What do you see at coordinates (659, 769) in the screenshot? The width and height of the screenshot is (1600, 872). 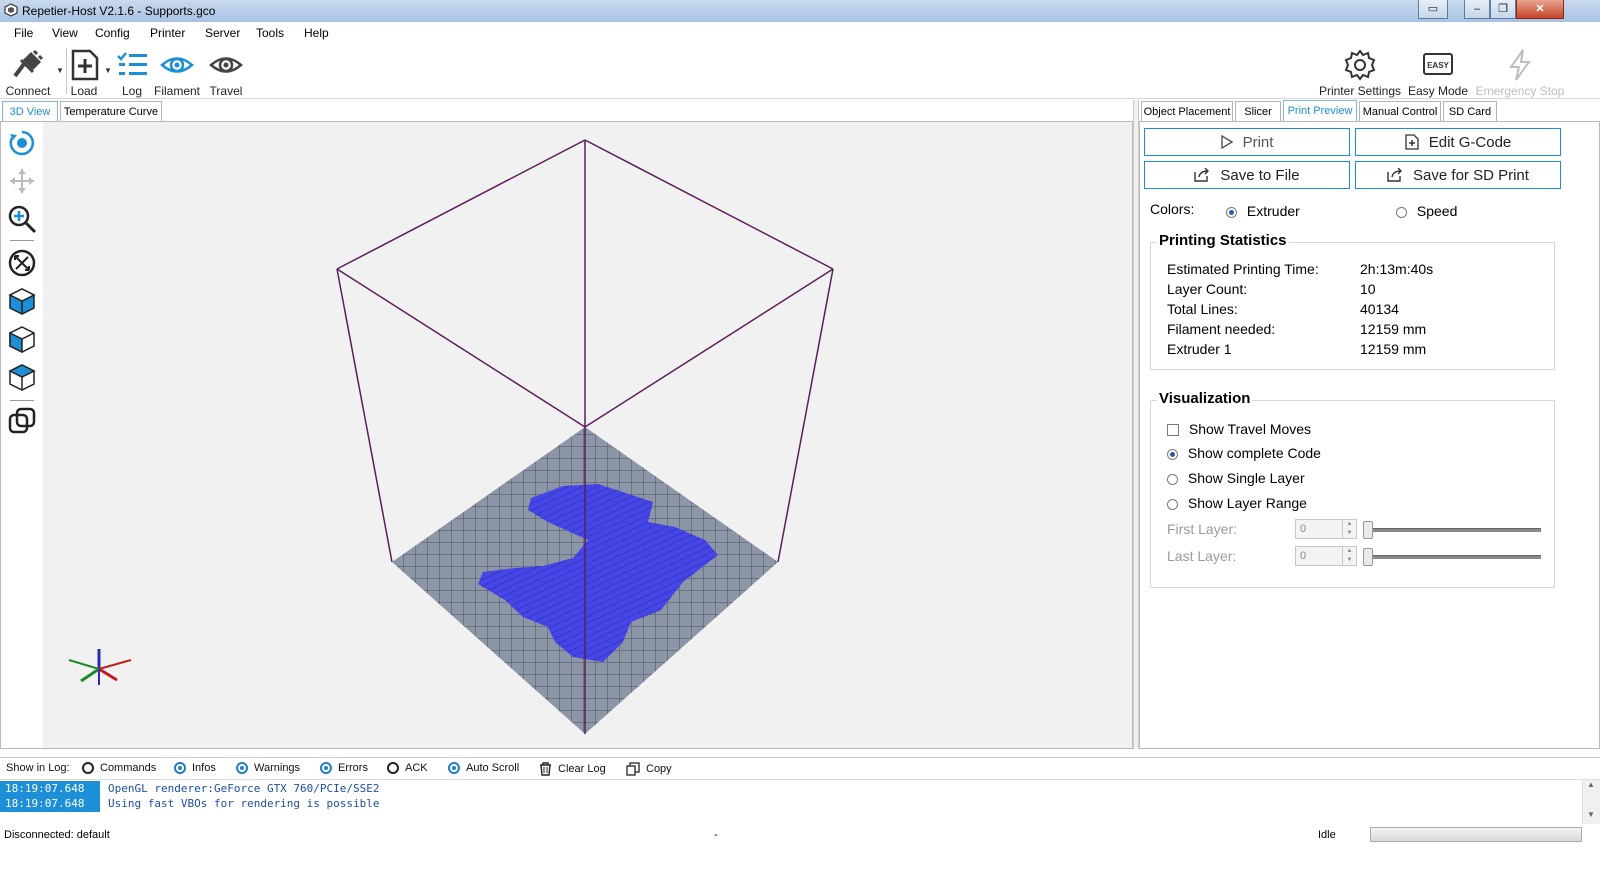 I see `copy-label: Copy` at bounding box center [659, 769].